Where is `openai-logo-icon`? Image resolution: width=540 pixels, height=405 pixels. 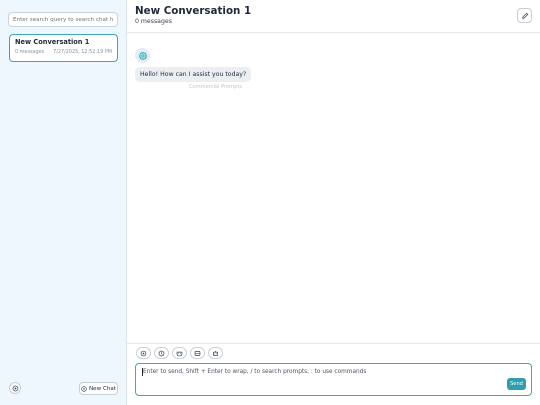
openai-logo-icon is located at coordinates (143, 56).